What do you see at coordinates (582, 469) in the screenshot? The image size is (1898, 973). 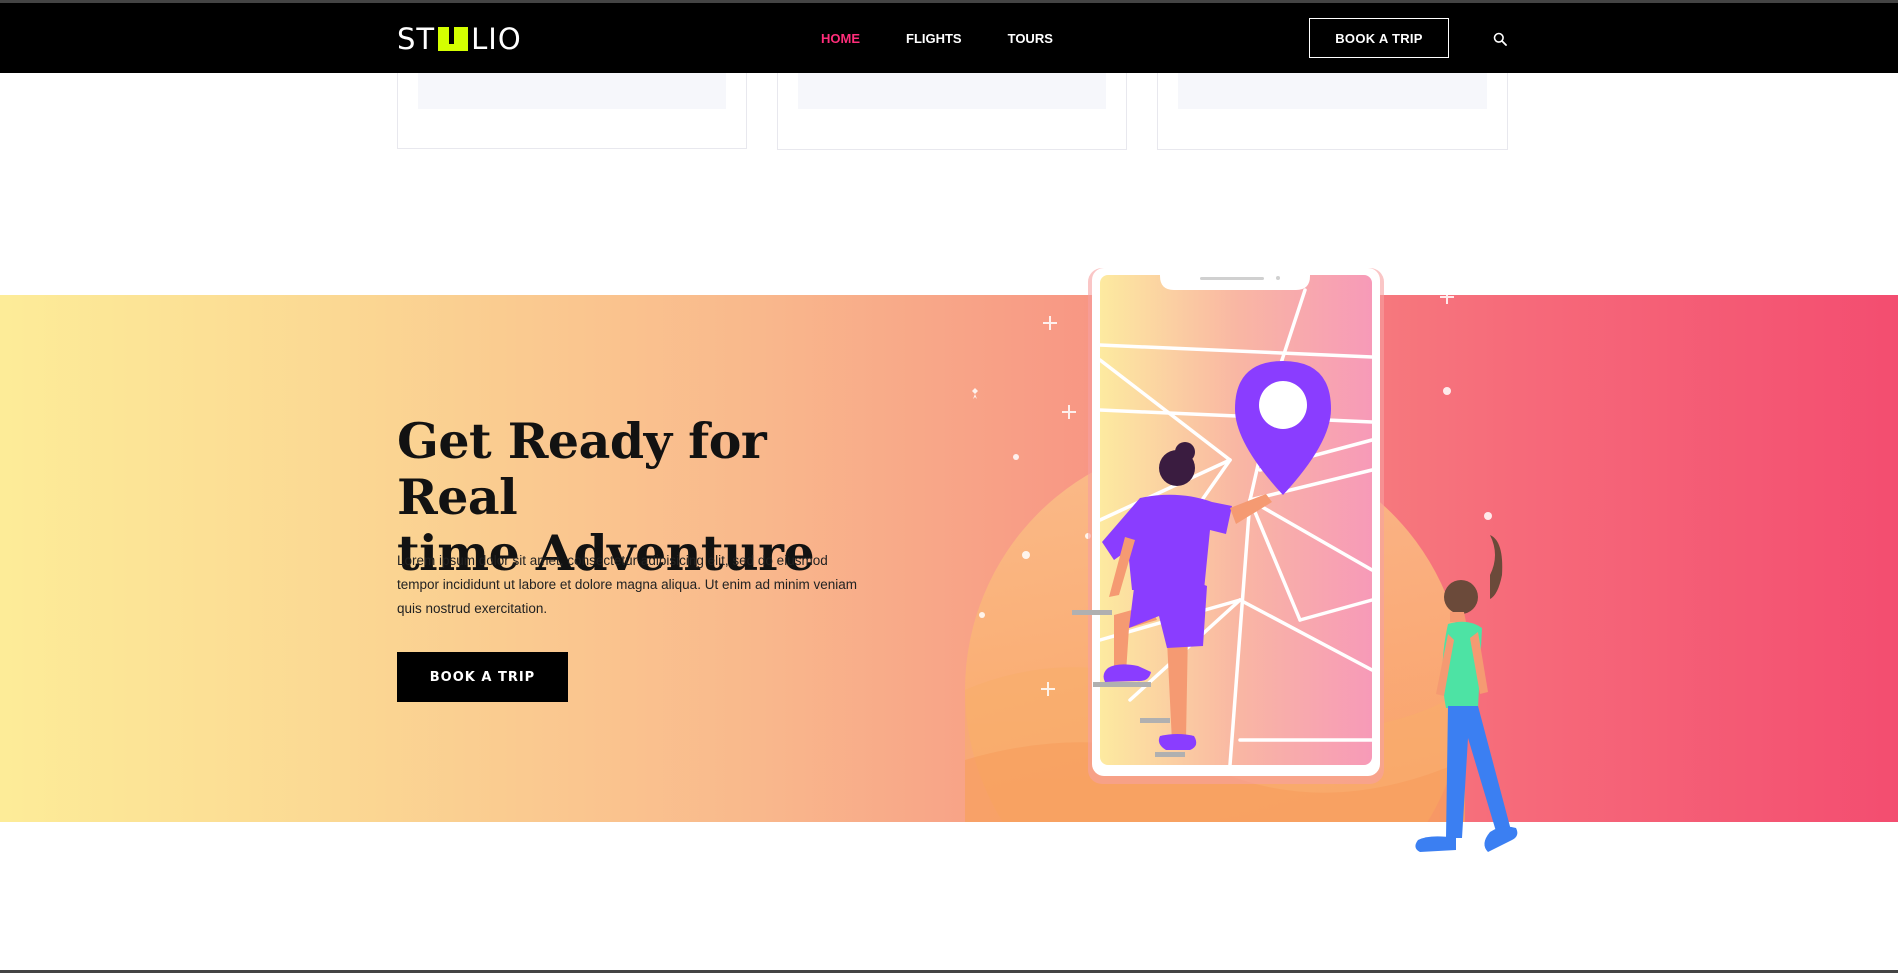 I see `hero-headline-line1: Get Ready for Real` at bounding box center [582, 469].